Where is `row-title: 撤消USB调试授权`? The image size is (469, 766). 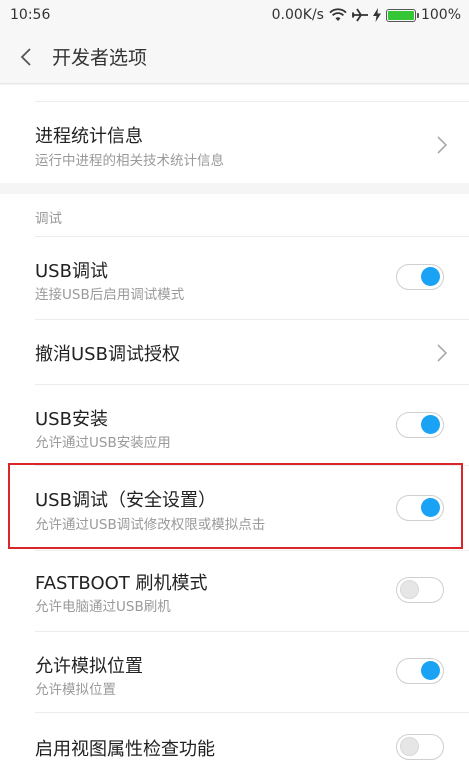
row-title: 撤消USB调试授权 is located at coordinates (107, 354).